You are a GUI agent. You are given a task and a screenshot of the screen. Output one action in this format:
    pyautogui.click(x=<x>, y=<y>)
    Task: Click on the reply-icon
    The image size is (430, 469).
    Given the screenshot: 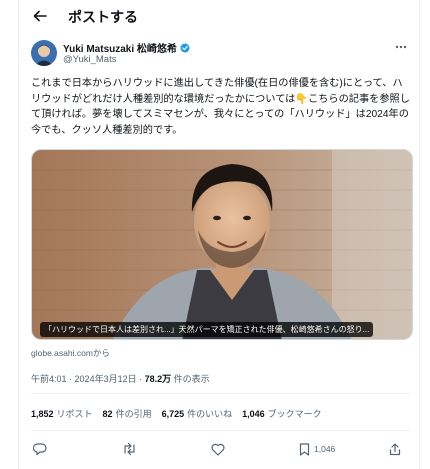 What is the action you would take?
    pyautogui.click(x=40, y=449)
    